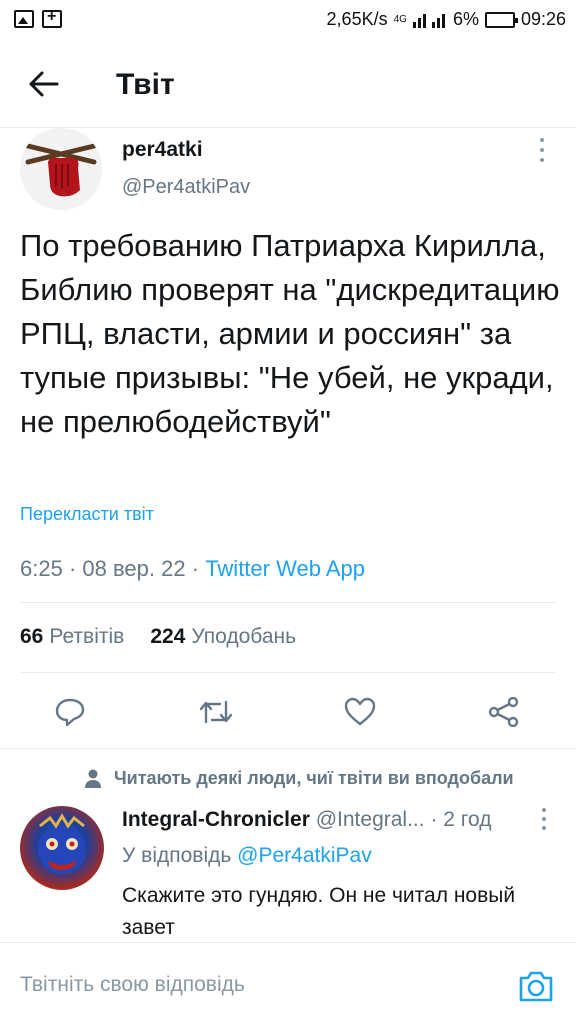 The image size is (576, 1024). I want to click on replying-to: У відповідь @Per4atkiPav, so click(247, 856).